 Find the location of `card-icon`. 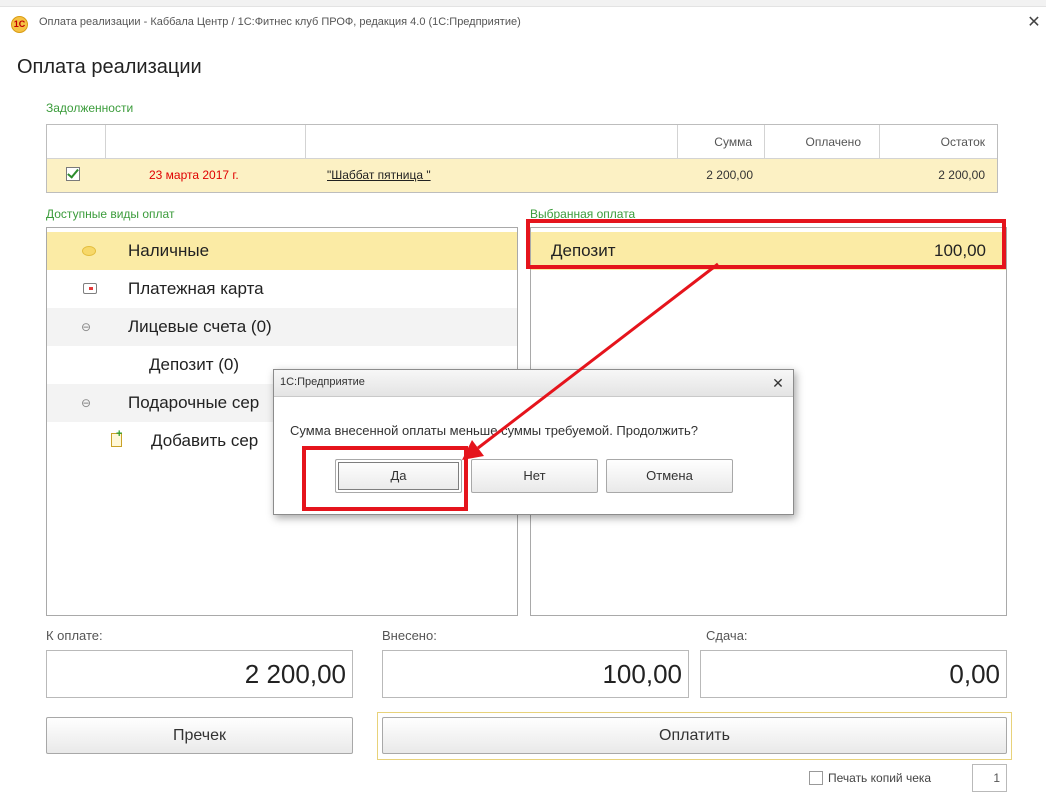

card-icon is located at coordinates (90, 288).